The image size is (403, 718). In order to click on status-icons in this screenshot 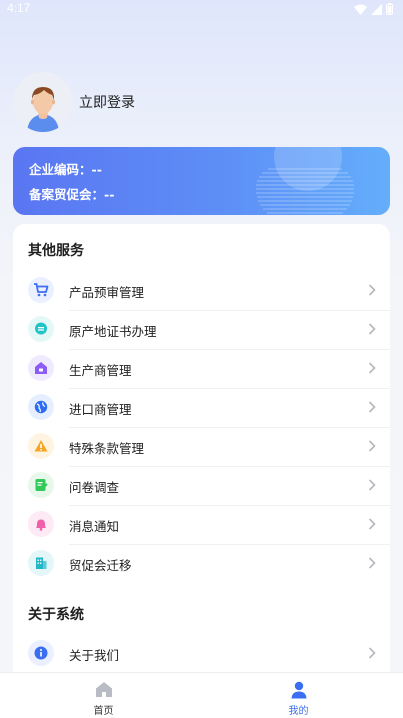, I will do `click(373, 9)`.